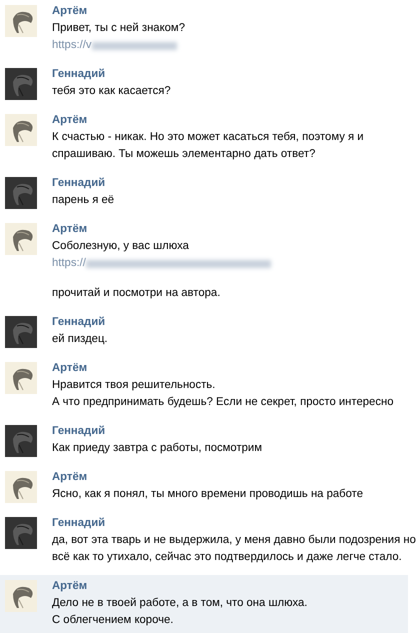 This screenshot has height=633, width=417. Describe the element at coordinates (136, 293) in the screenshot. I see `message-text: прочитай и посмотри на автора.` at that location.